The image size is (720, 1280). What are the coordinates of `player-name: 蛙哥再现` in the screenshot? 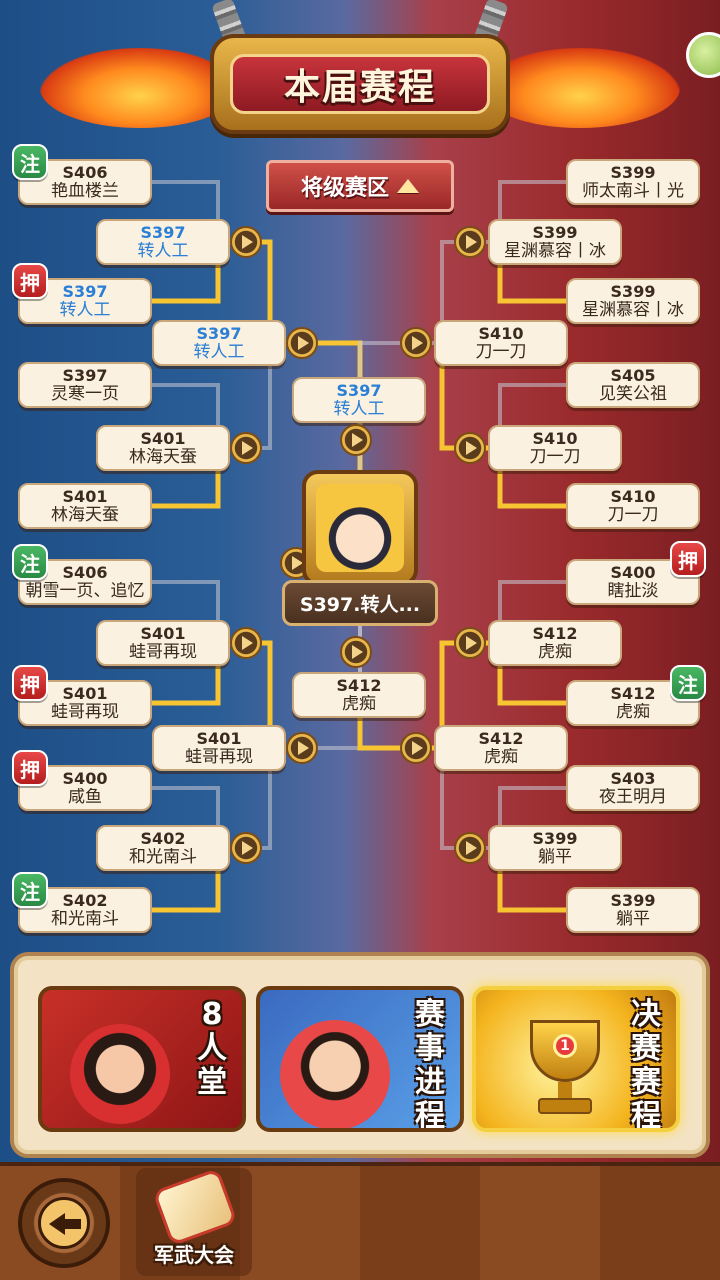 It's located at (85, 712).